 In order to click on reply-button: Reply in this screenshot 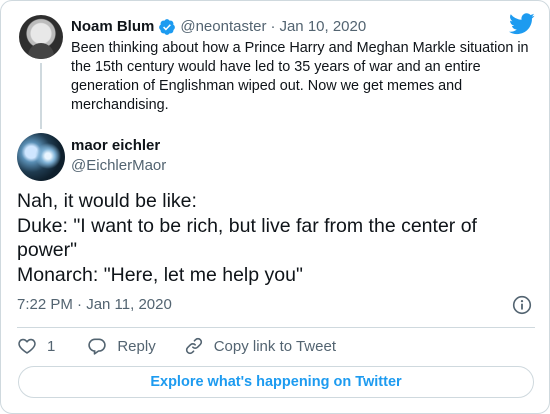, I will do `click(121, 346)`.